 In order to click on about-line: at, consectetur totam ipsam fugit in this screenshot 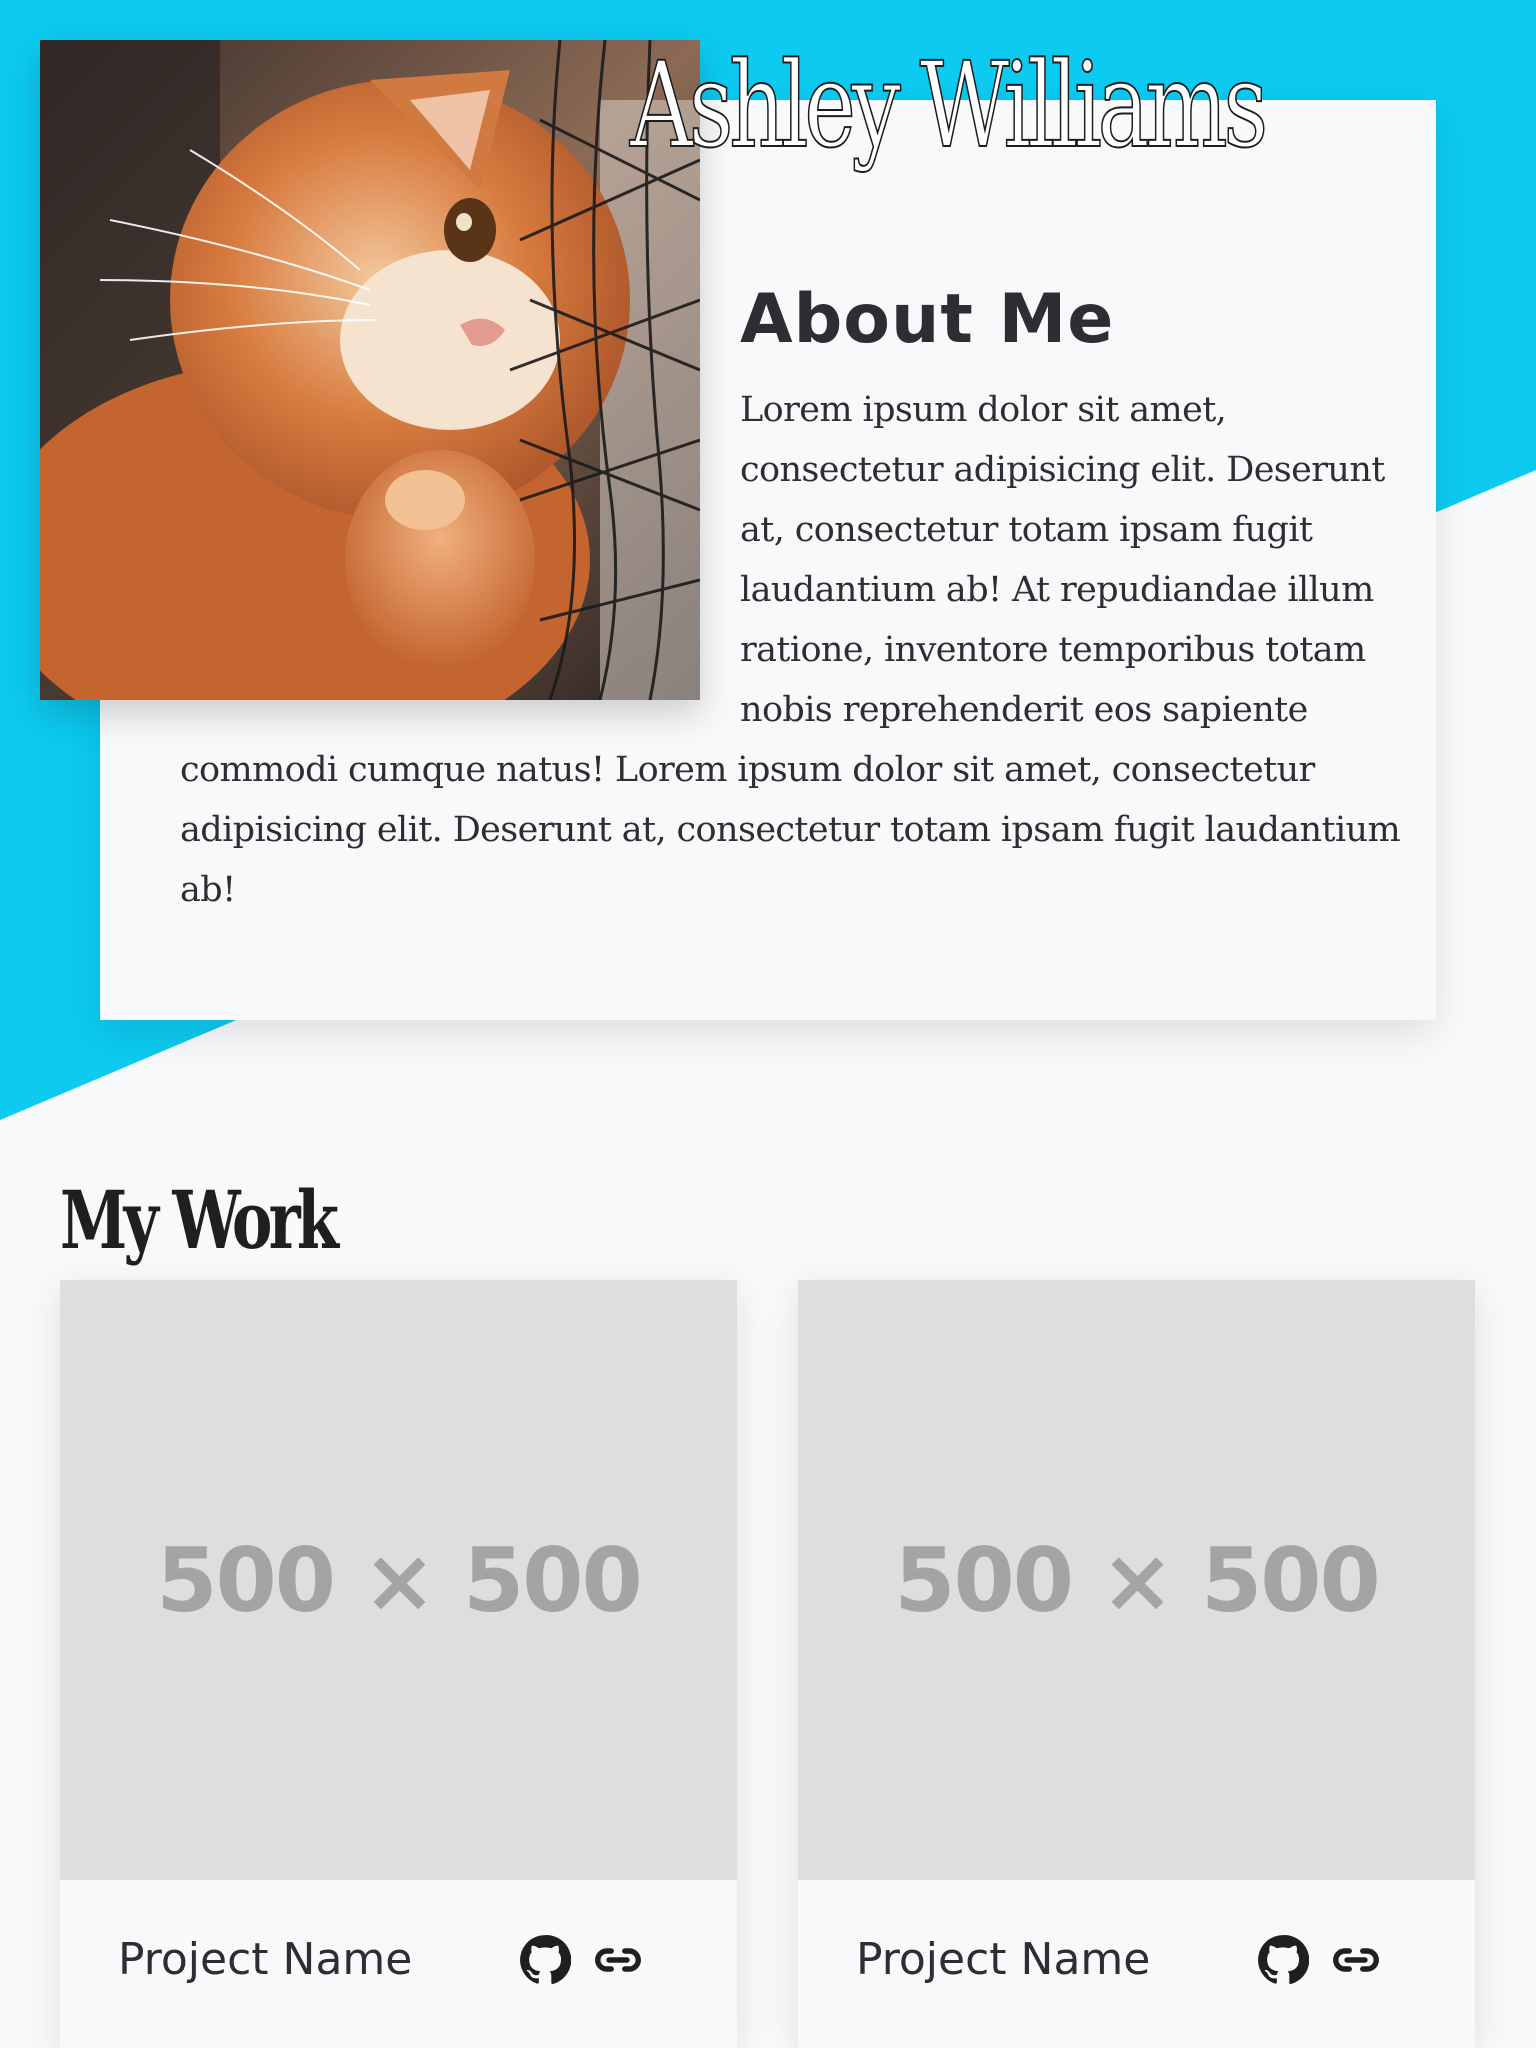, I will do `click(1026, 530)`.